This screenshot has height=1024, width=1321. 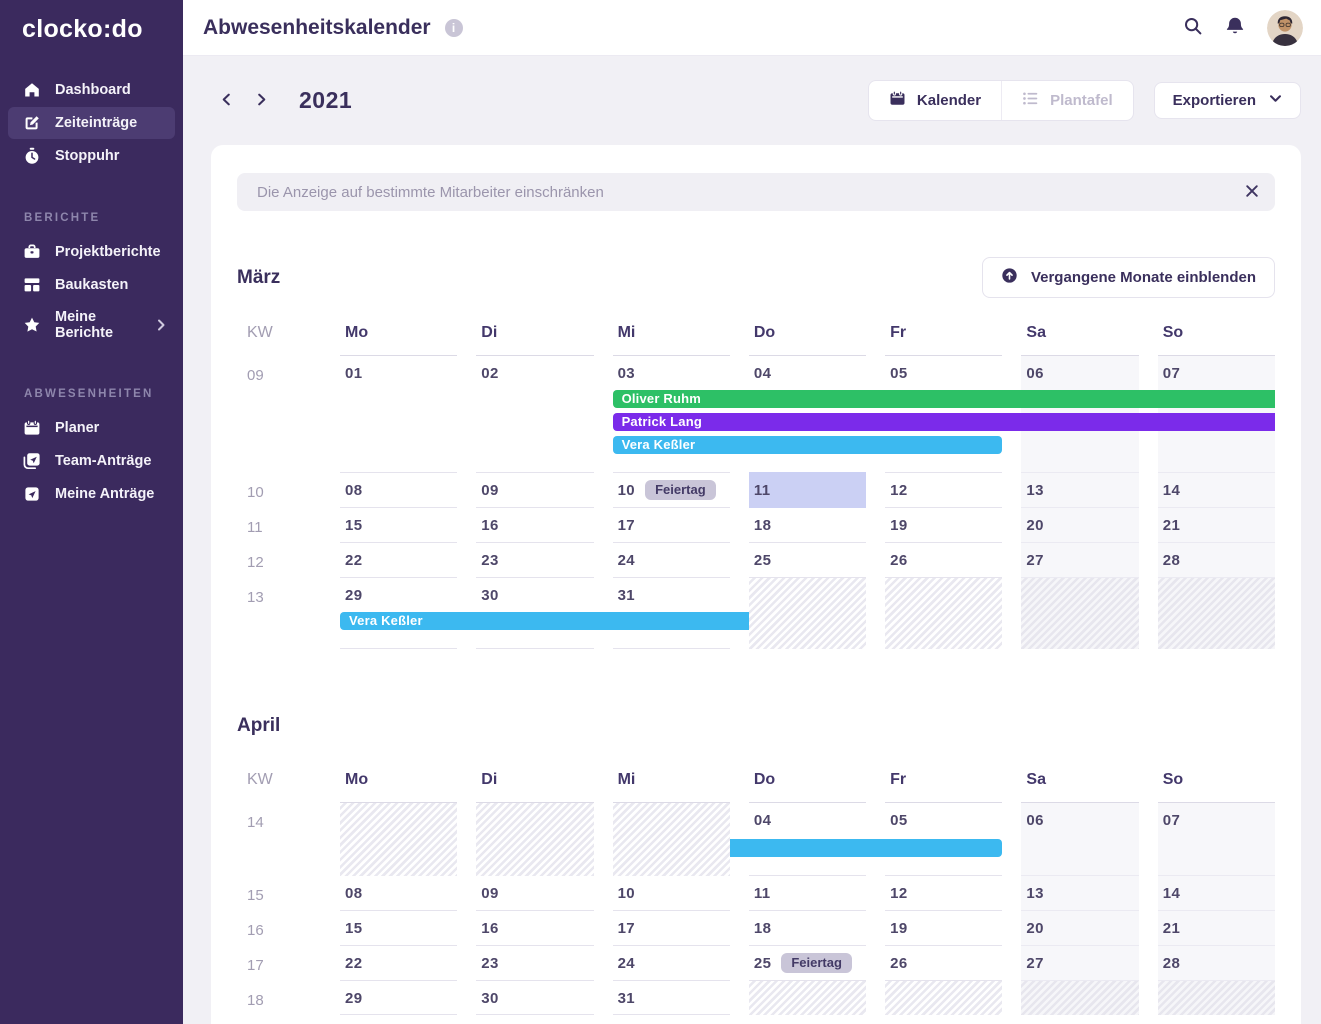 I want to click on search-button, so click(x=1193, y=27).